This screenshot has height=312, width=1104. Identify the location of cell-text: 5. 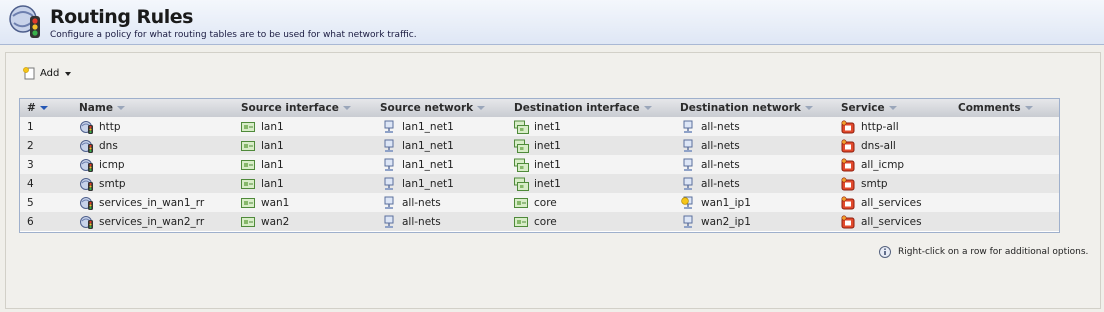
(30, 202).